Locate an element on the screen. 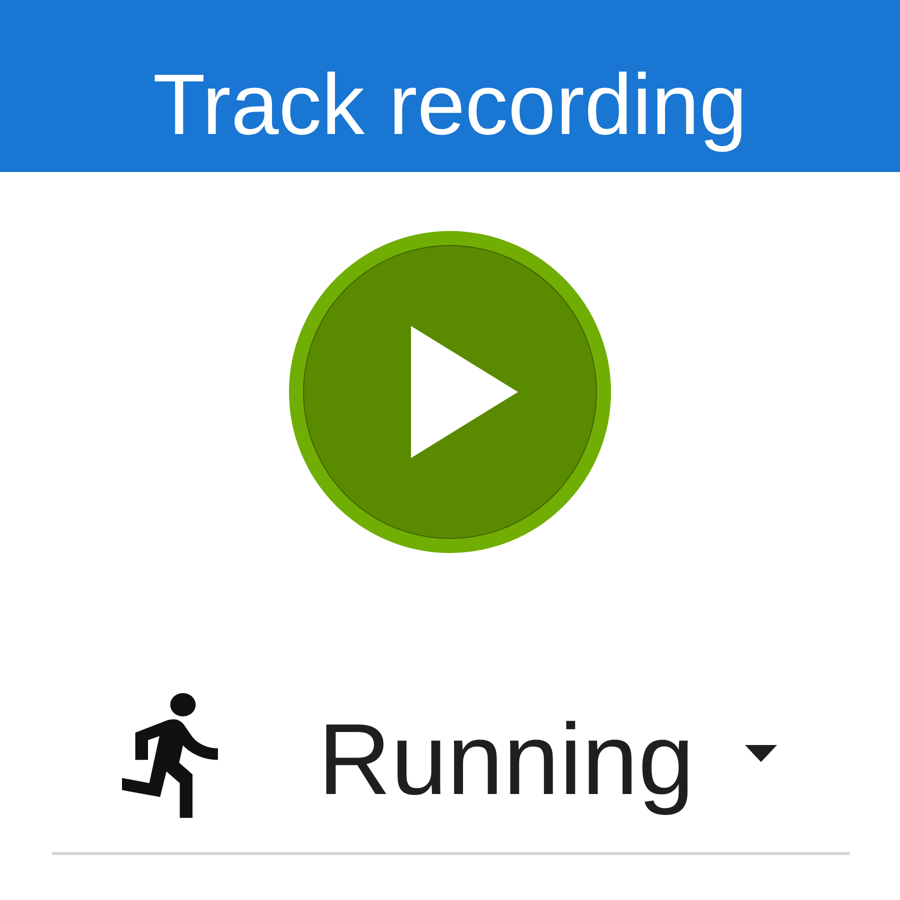 This screenshot has height=900, width=900. play-icon is located at coordinates (464, 392).